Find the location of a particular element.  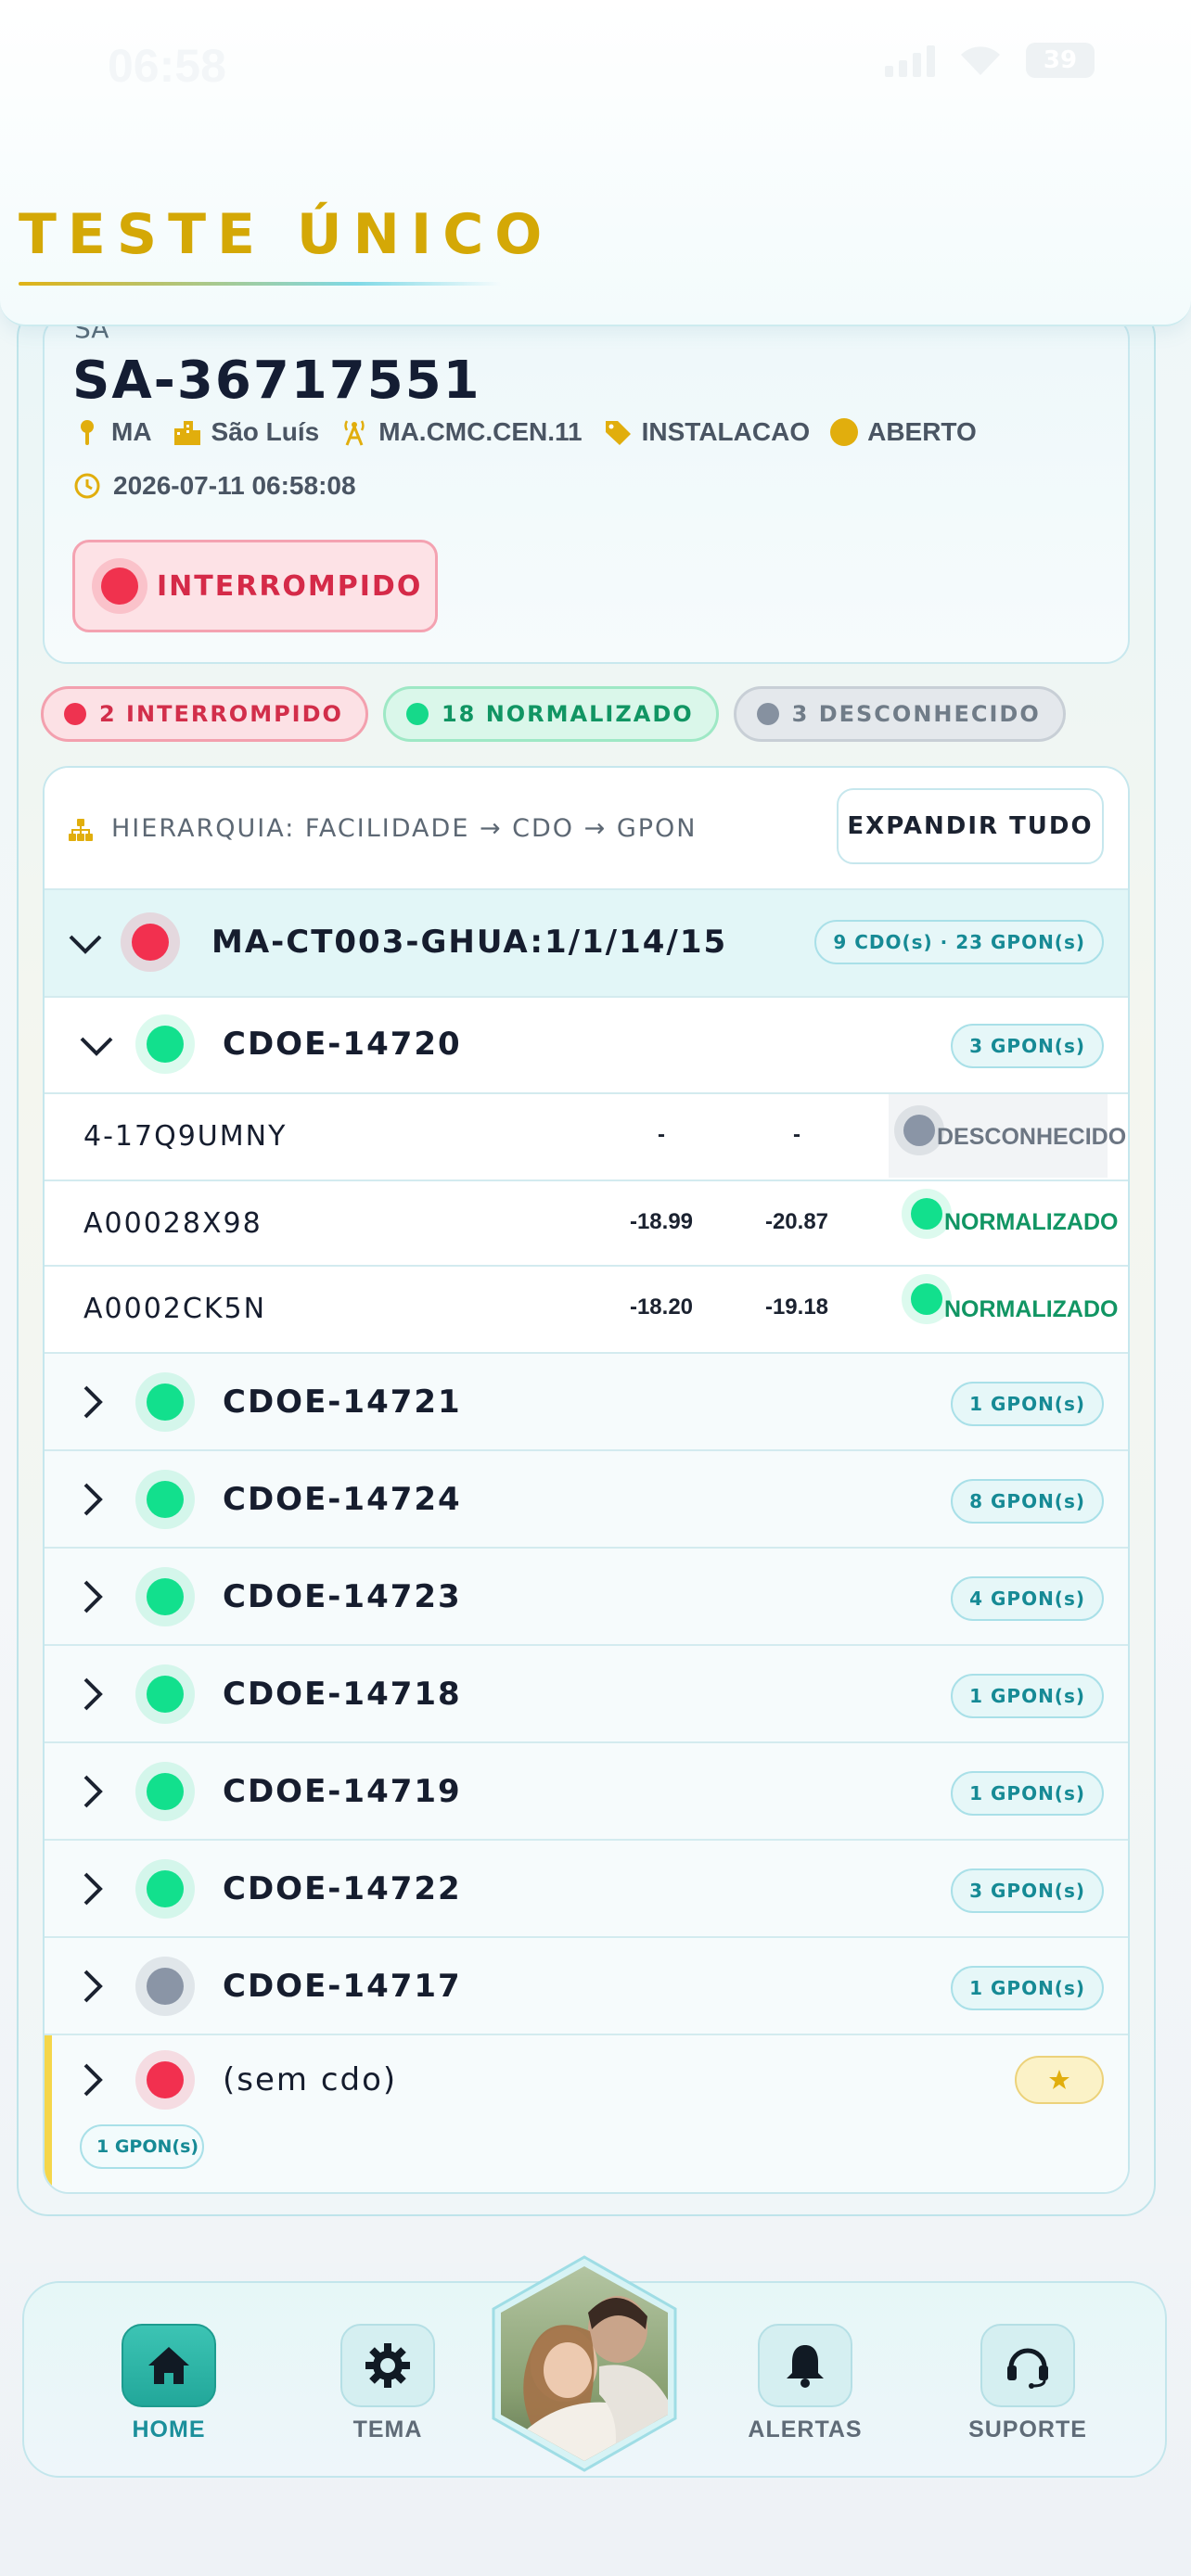

sa-type: INSTALACAO is located at coordinates (706, 432).